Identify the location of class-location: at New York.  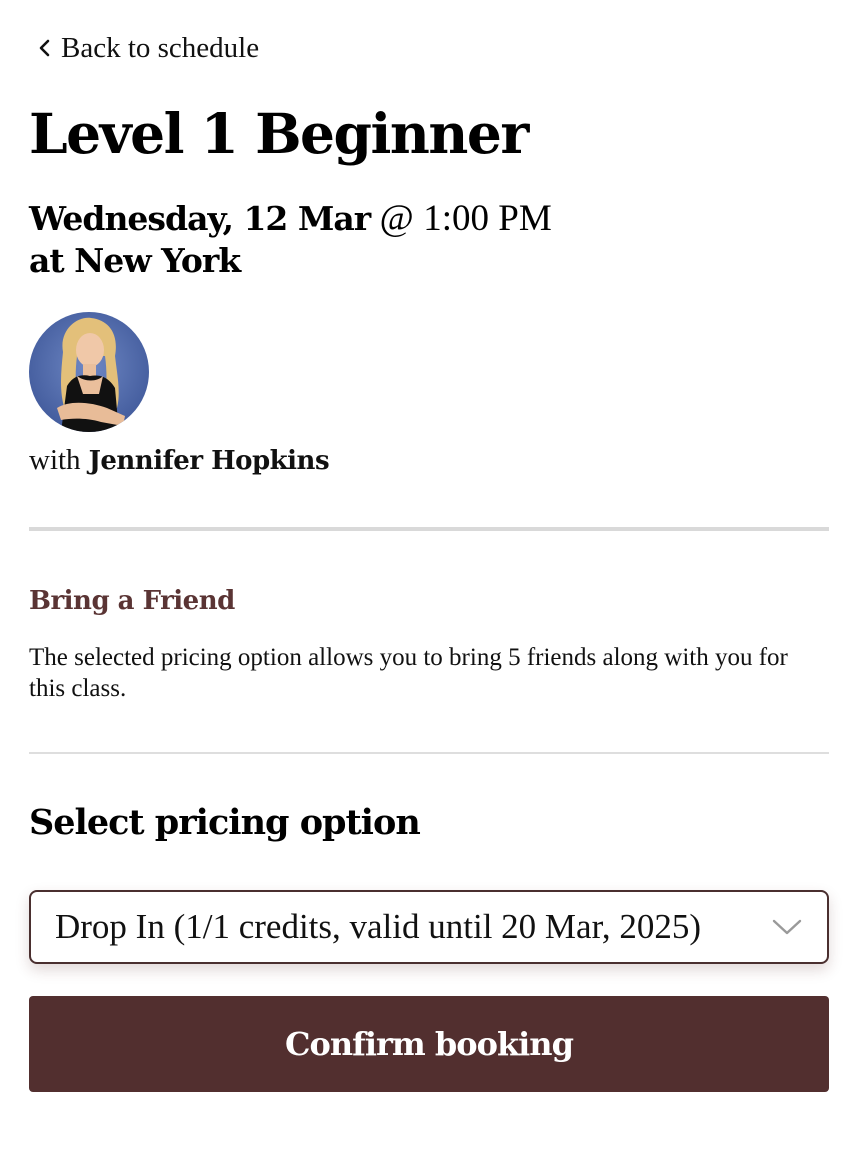
(135, 260).